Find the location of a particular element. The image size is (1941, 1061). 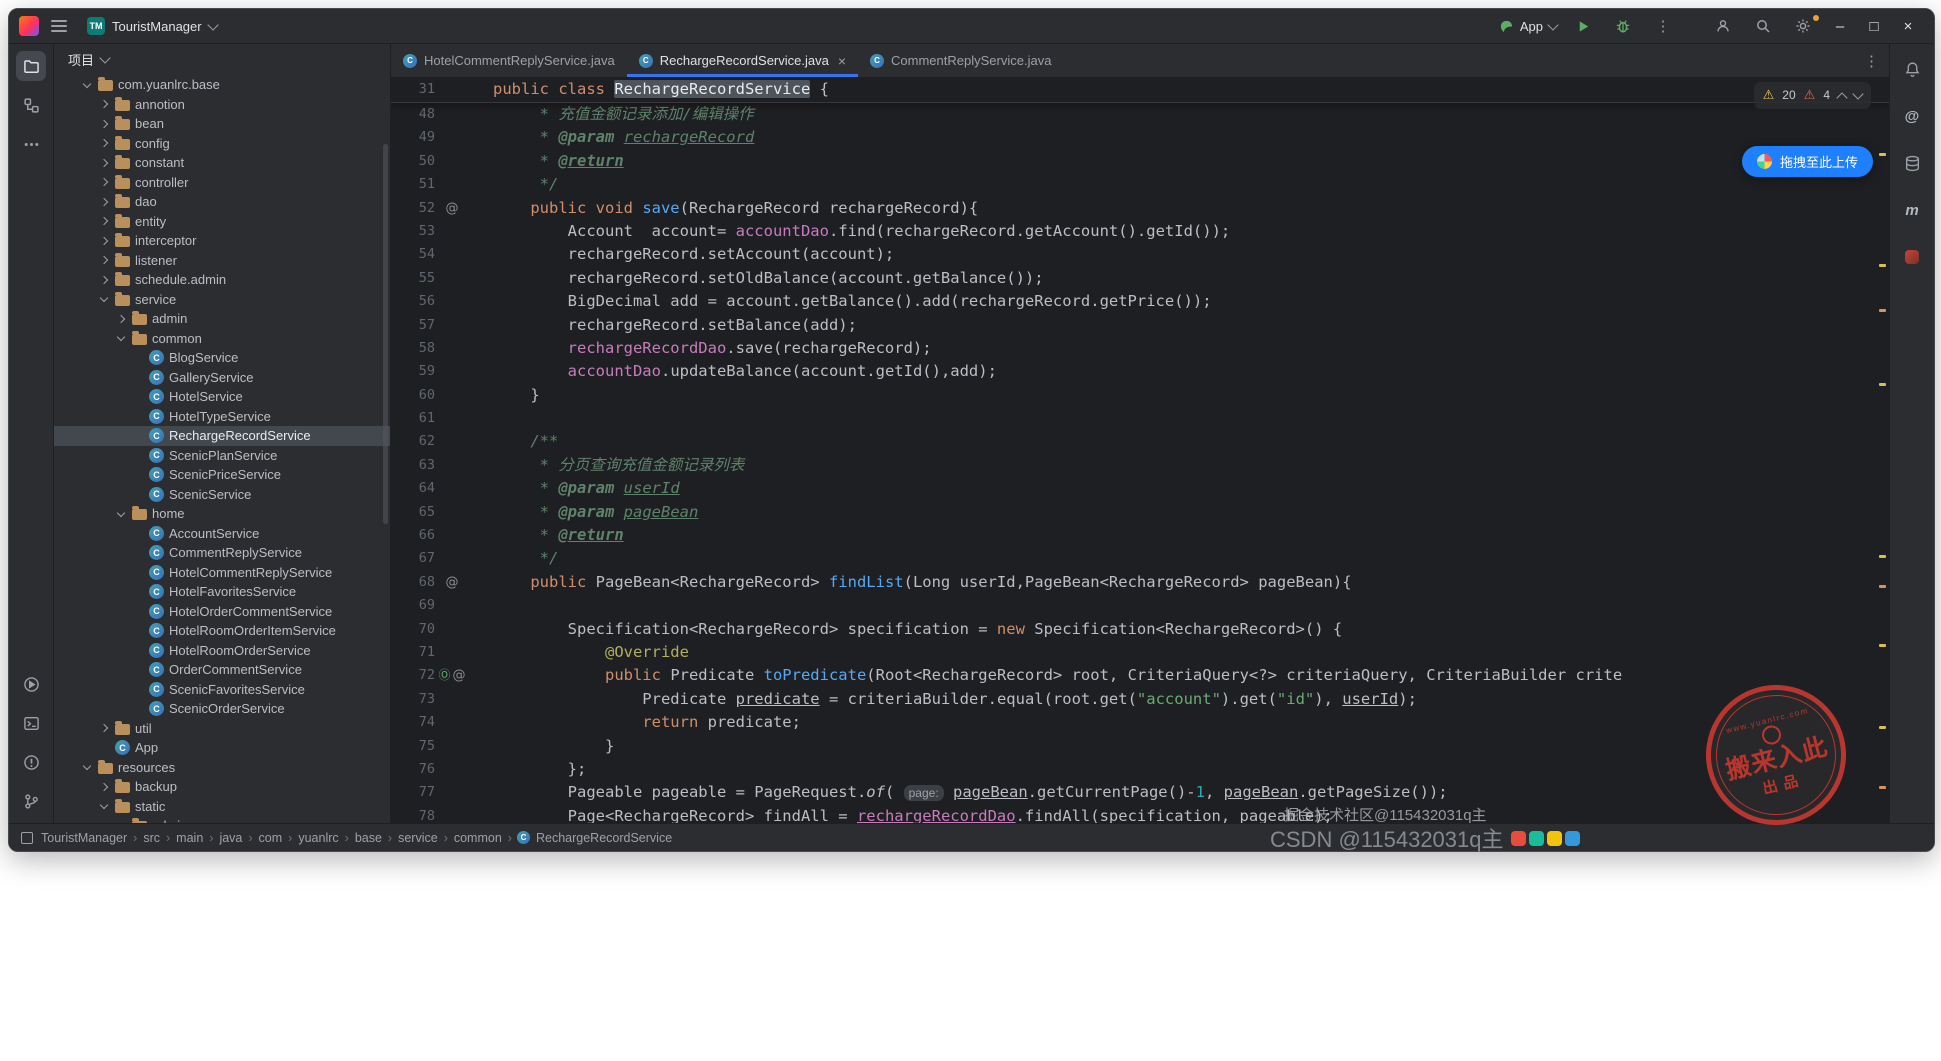

line-number: 60 is located at coordinates (413, 395).